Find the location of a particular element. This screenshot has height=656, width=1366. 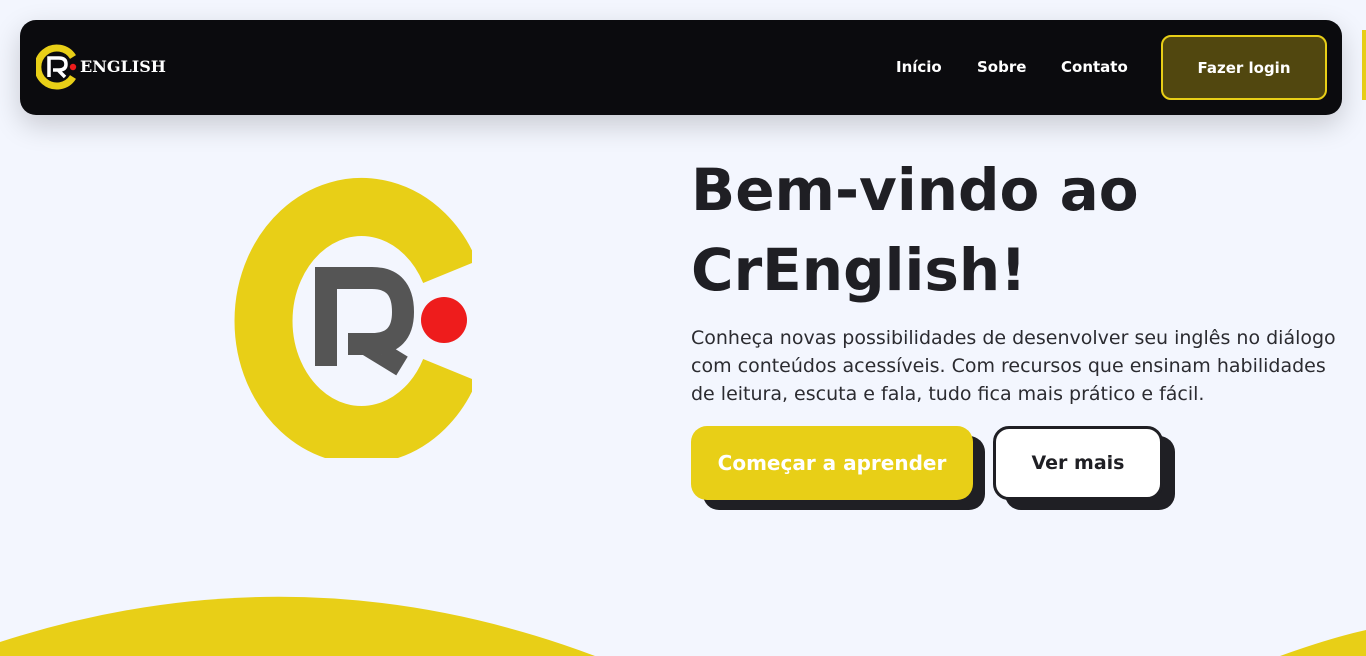

brand-logo: ENGLISH is located at coordinates (106, 67).